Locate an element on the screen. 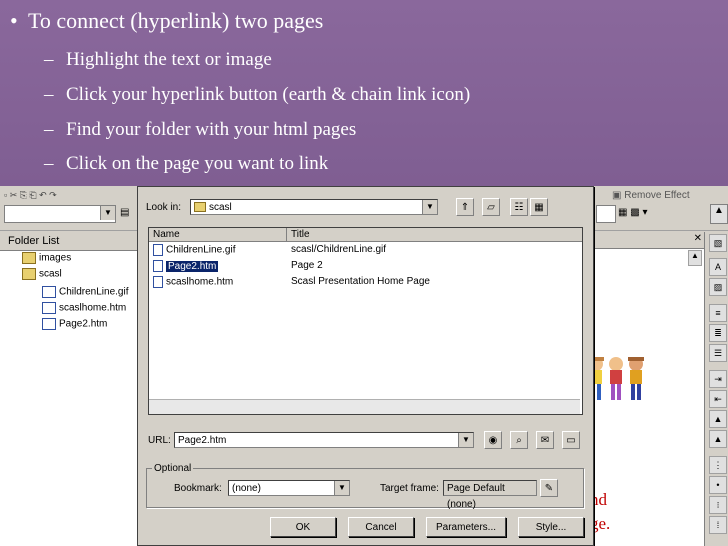 The width and height of the screenshot is (728, 546). bookmark-label: Bookmark: is located at coordinates (198, 488).